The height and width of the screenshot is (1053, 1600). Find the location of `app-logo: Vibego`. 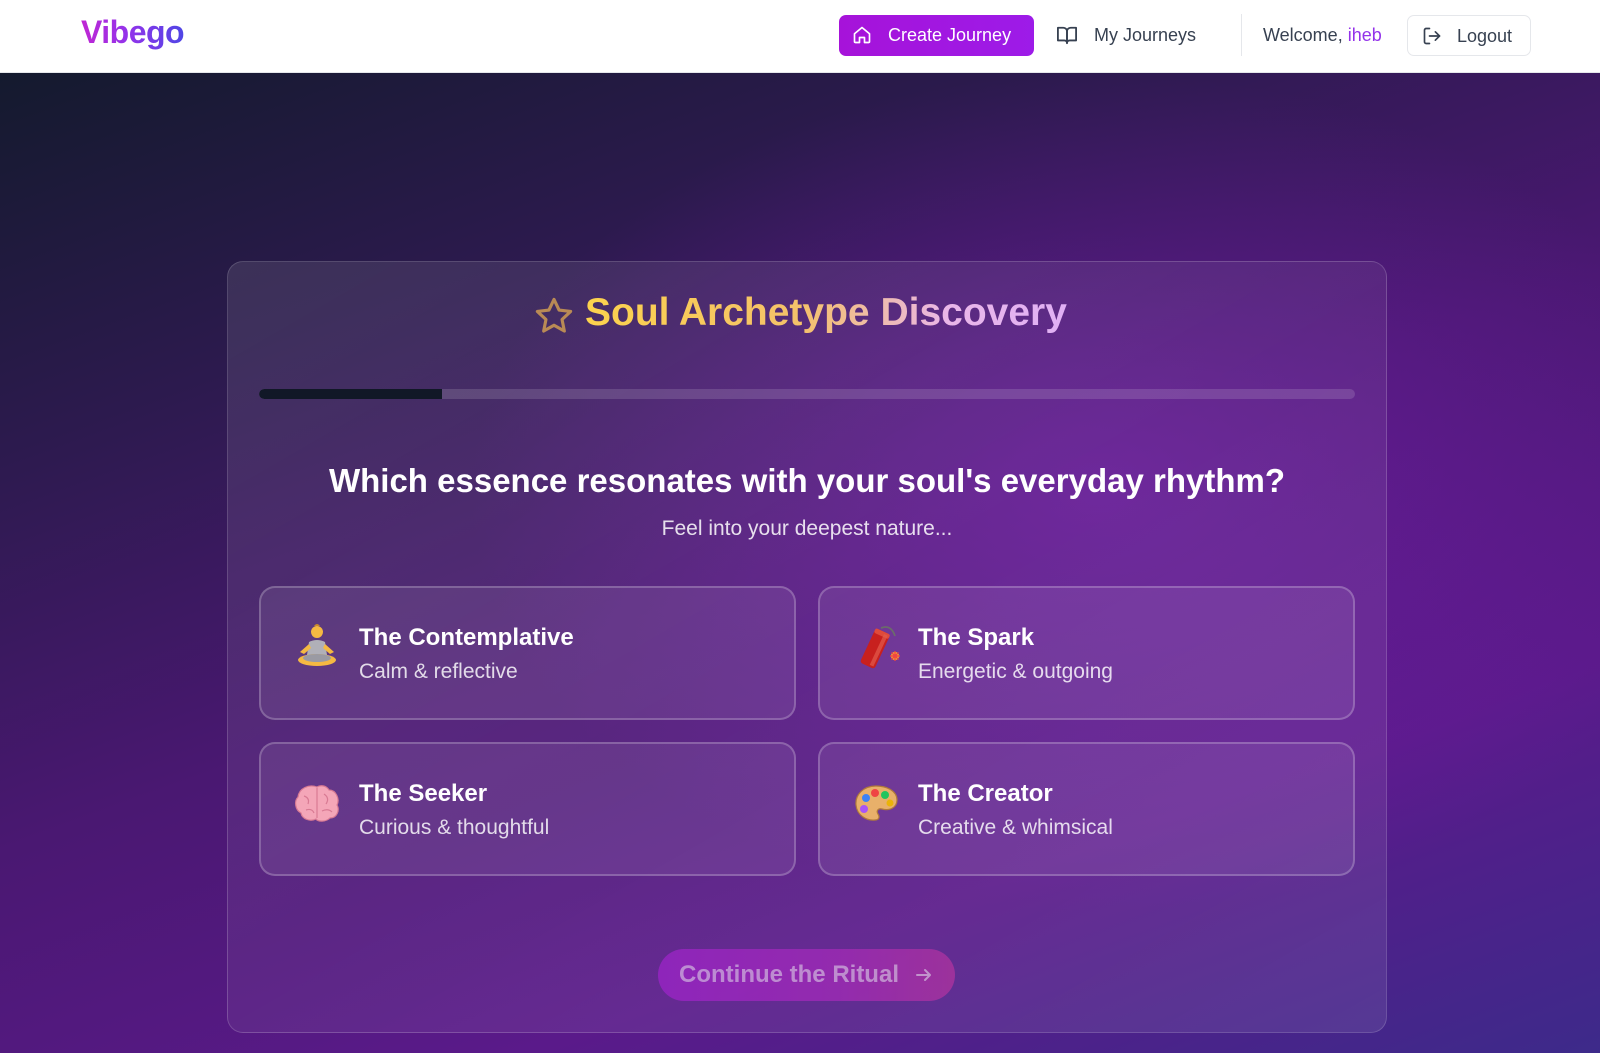

app-logo: Vibego is located at coordinates (133, 32).